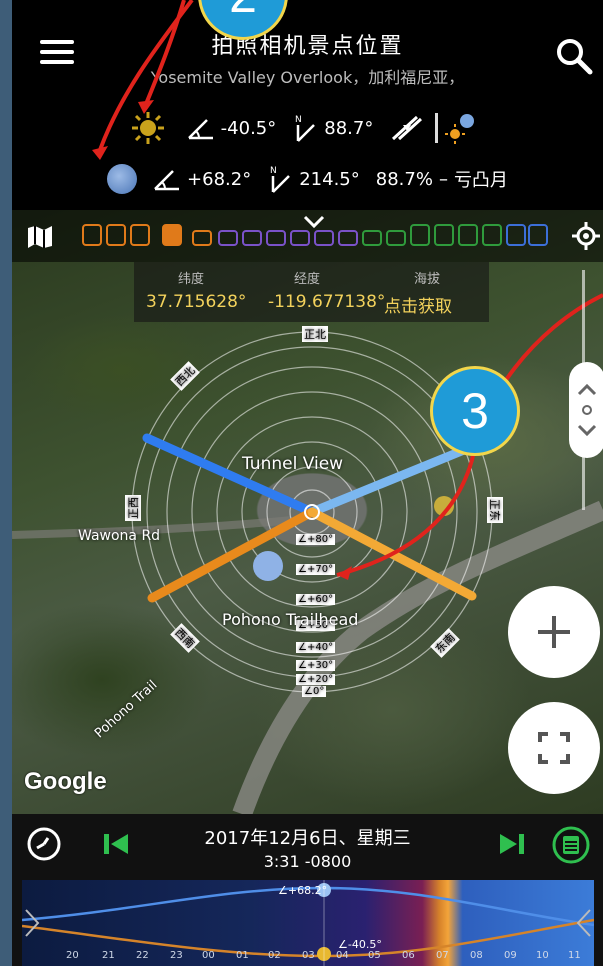  What do you see at coordinates (315, 334) in the screenshot?
I see `compass-n: 正北` at bounding box center [315, 334].